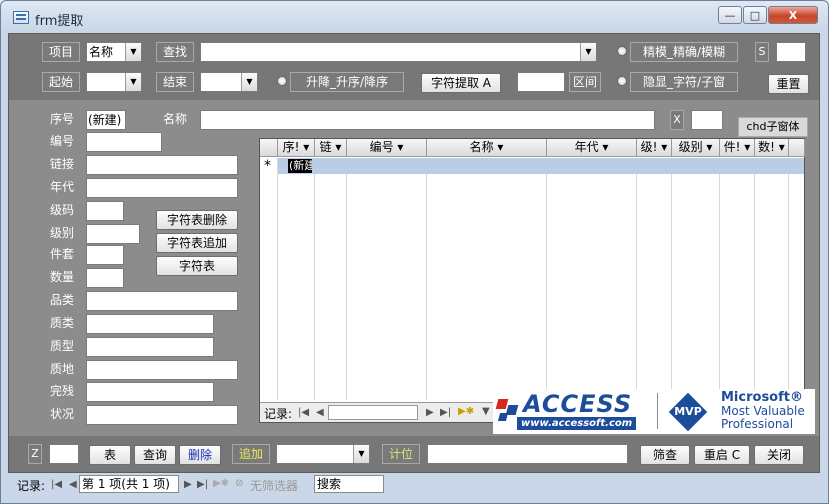 This screenshot has width=829, height=504. What do you see at coordinates (486, 411) in the screenshot?
I see `filter-icon: ▼` at bounding box center [486, 411].